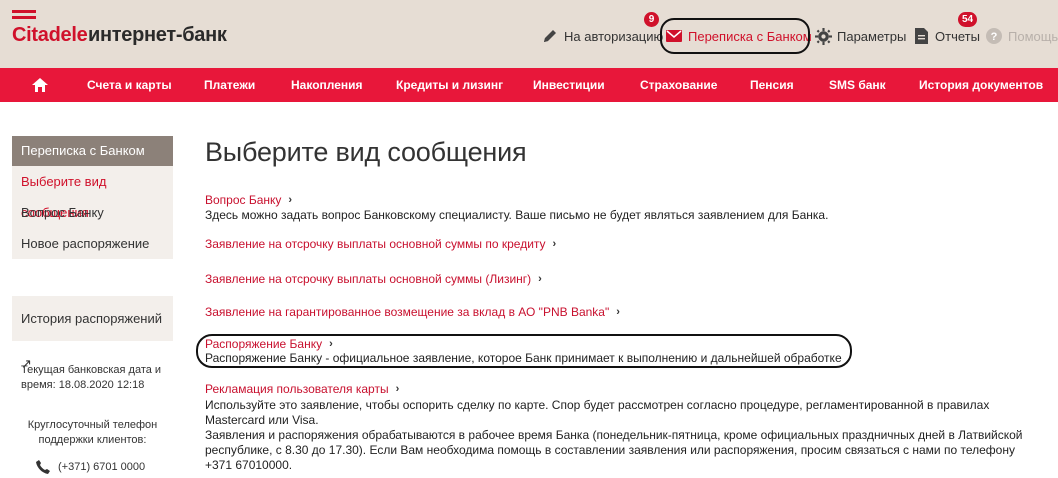 The height and width of the screenshot is (478, 1058). What do you see at coordinates (102, 467) in the screenshot?
I see `support-phone-number: (+371) 6701 0000` at bounding box center [102, 467].